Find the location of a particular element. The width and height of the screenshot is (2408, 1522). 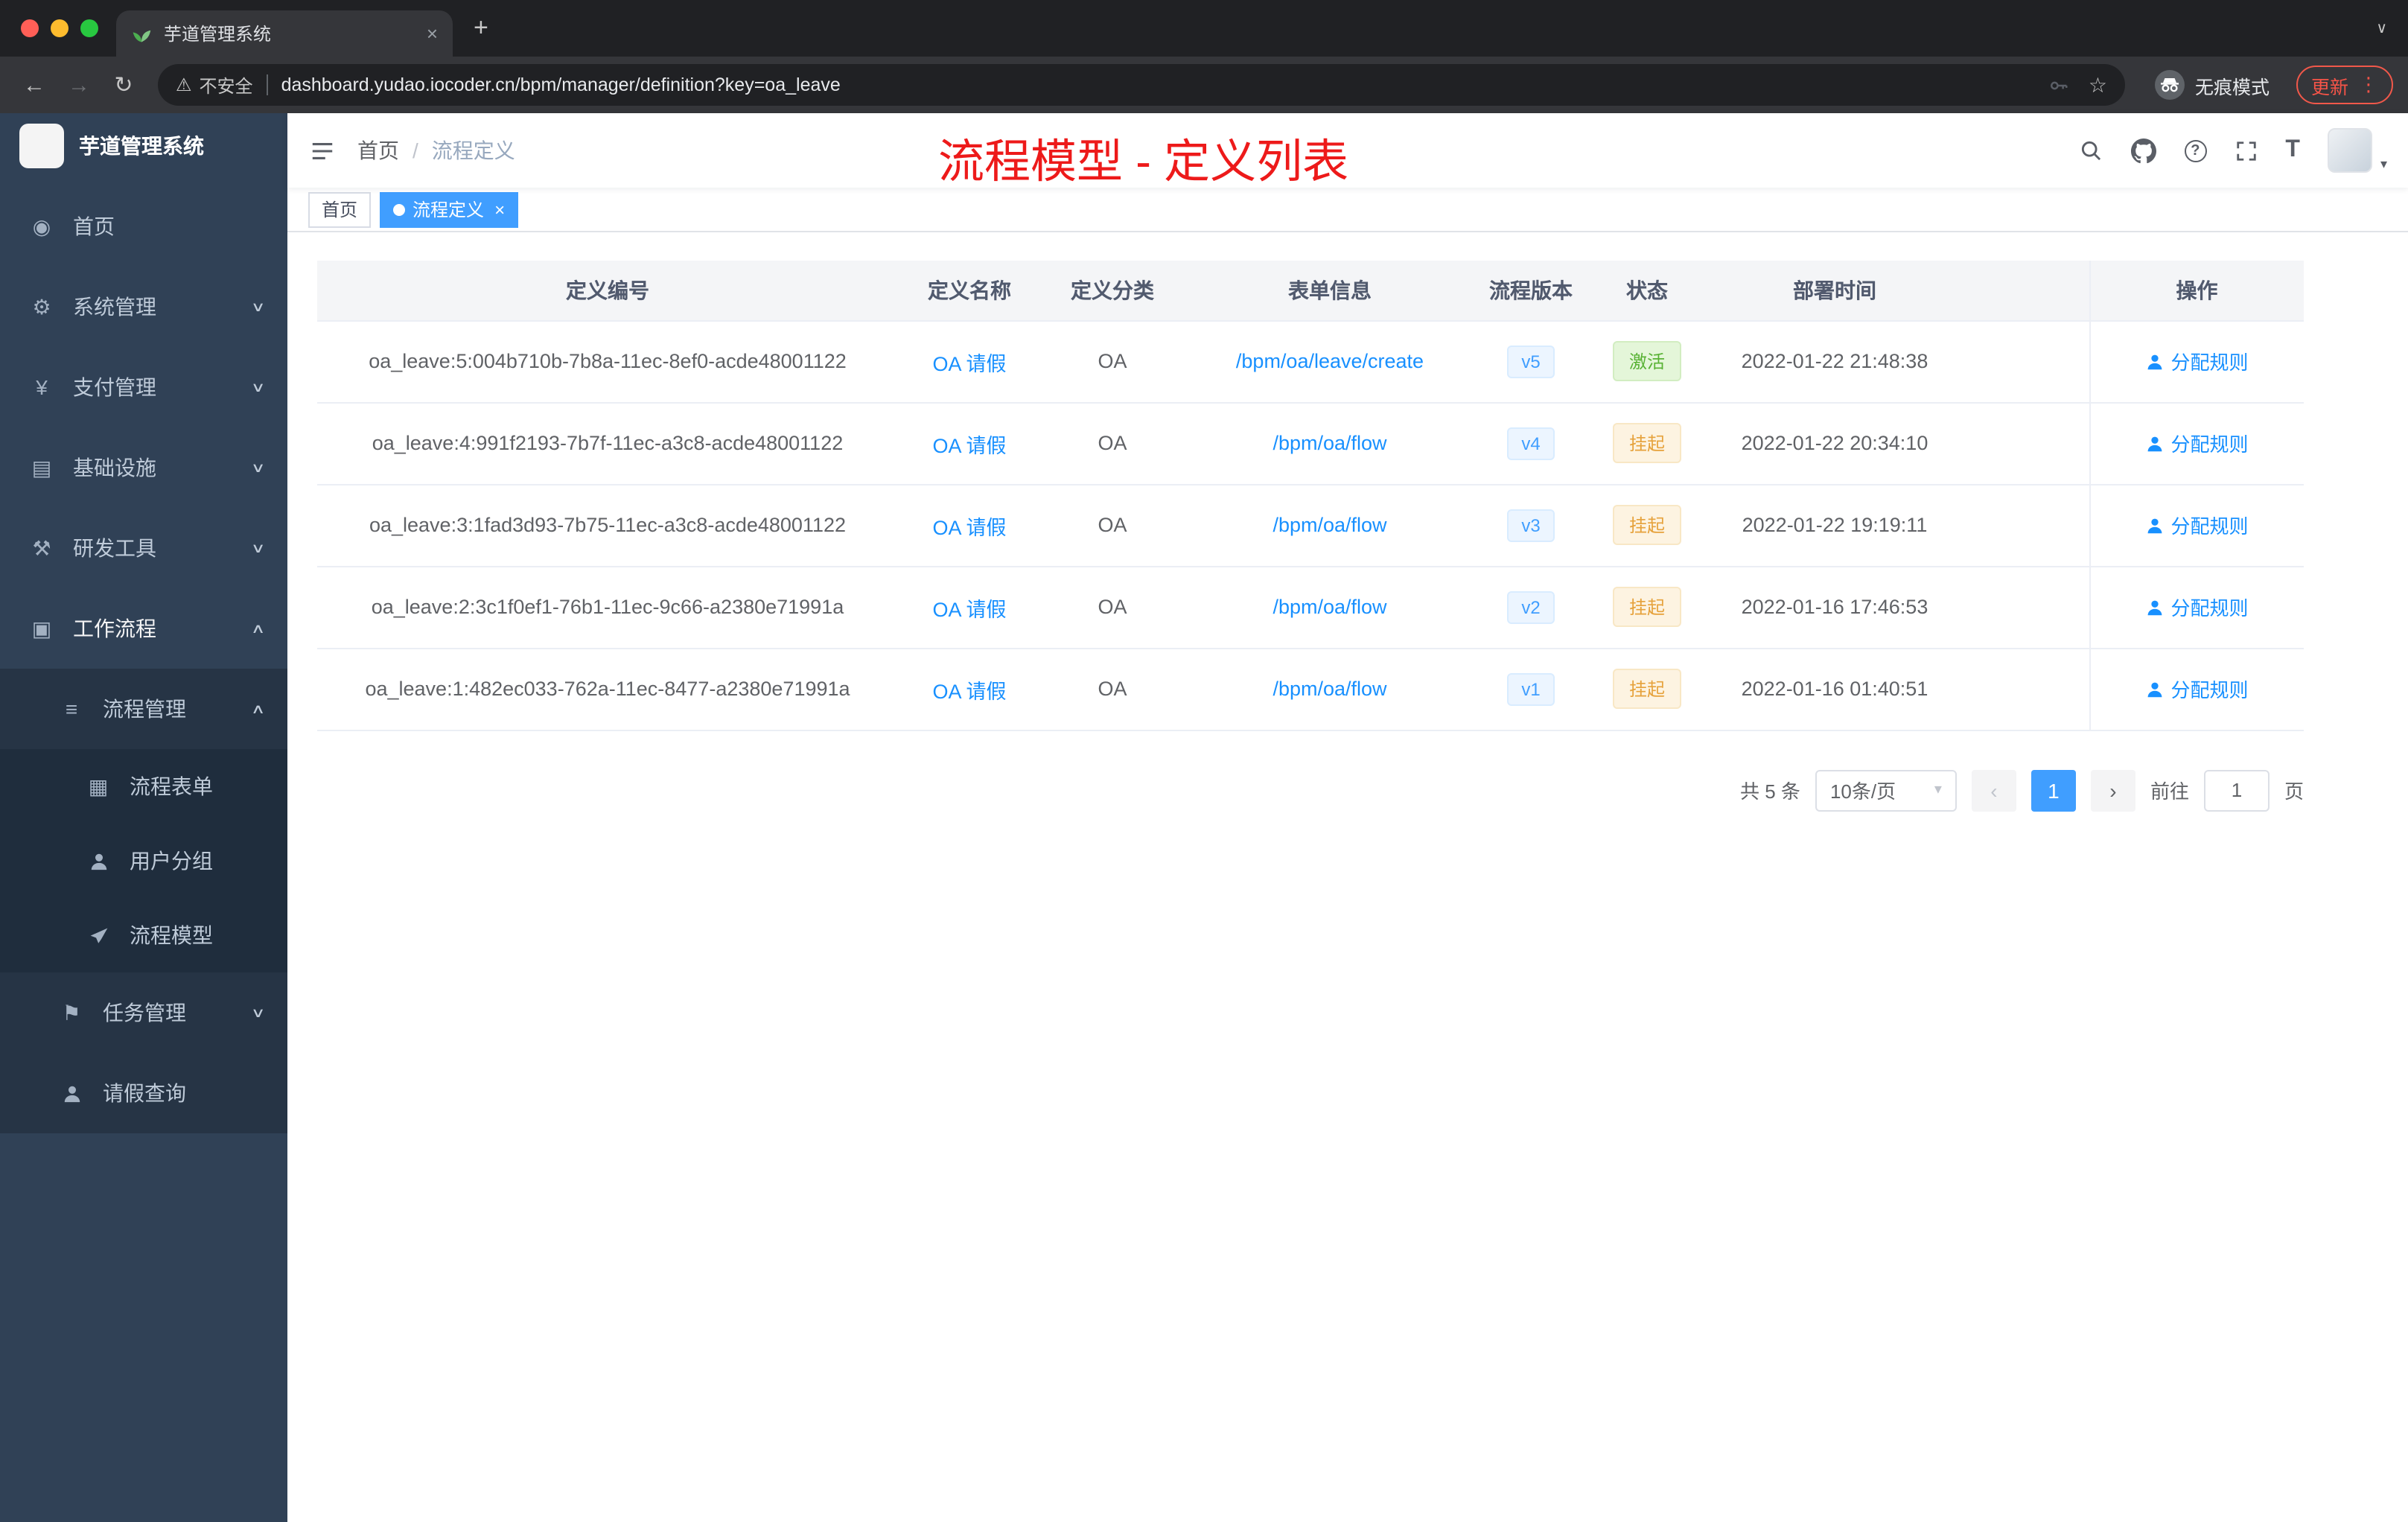

sidebar-item-label: 任务管理 is located at coordinates (144, 1013).